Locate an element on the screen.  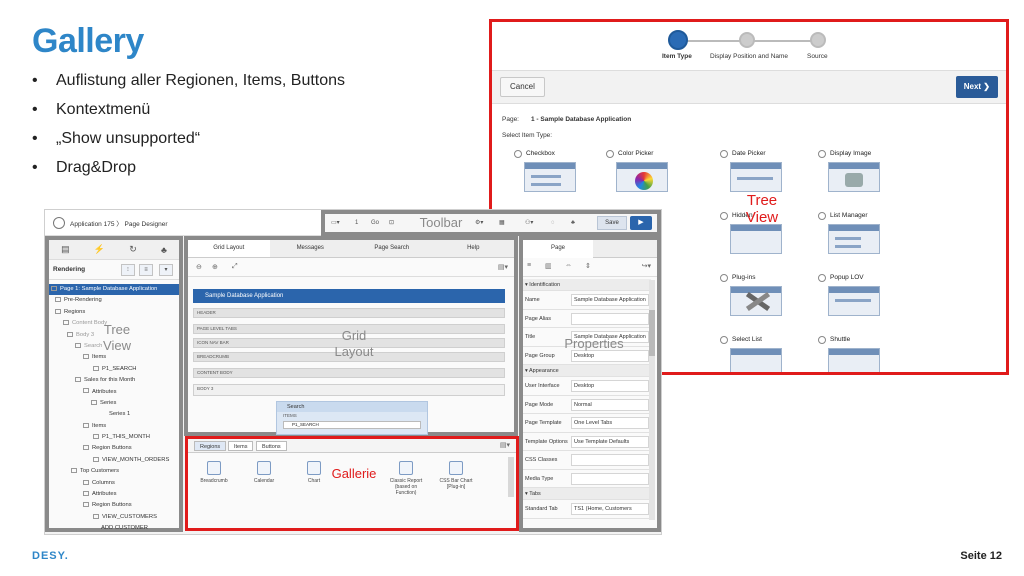
page-icon: ▭▾ is located at coordinates (335, 223).